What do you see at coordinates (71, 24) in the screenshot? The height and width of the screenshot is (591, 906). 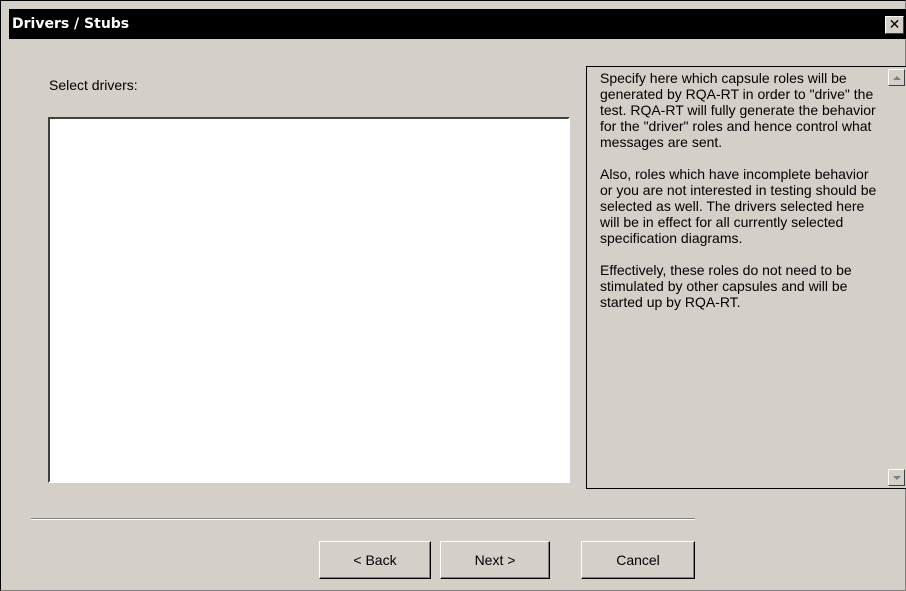 I see `window-title: Drivers / Stubs` at bounding box center [71, 24].